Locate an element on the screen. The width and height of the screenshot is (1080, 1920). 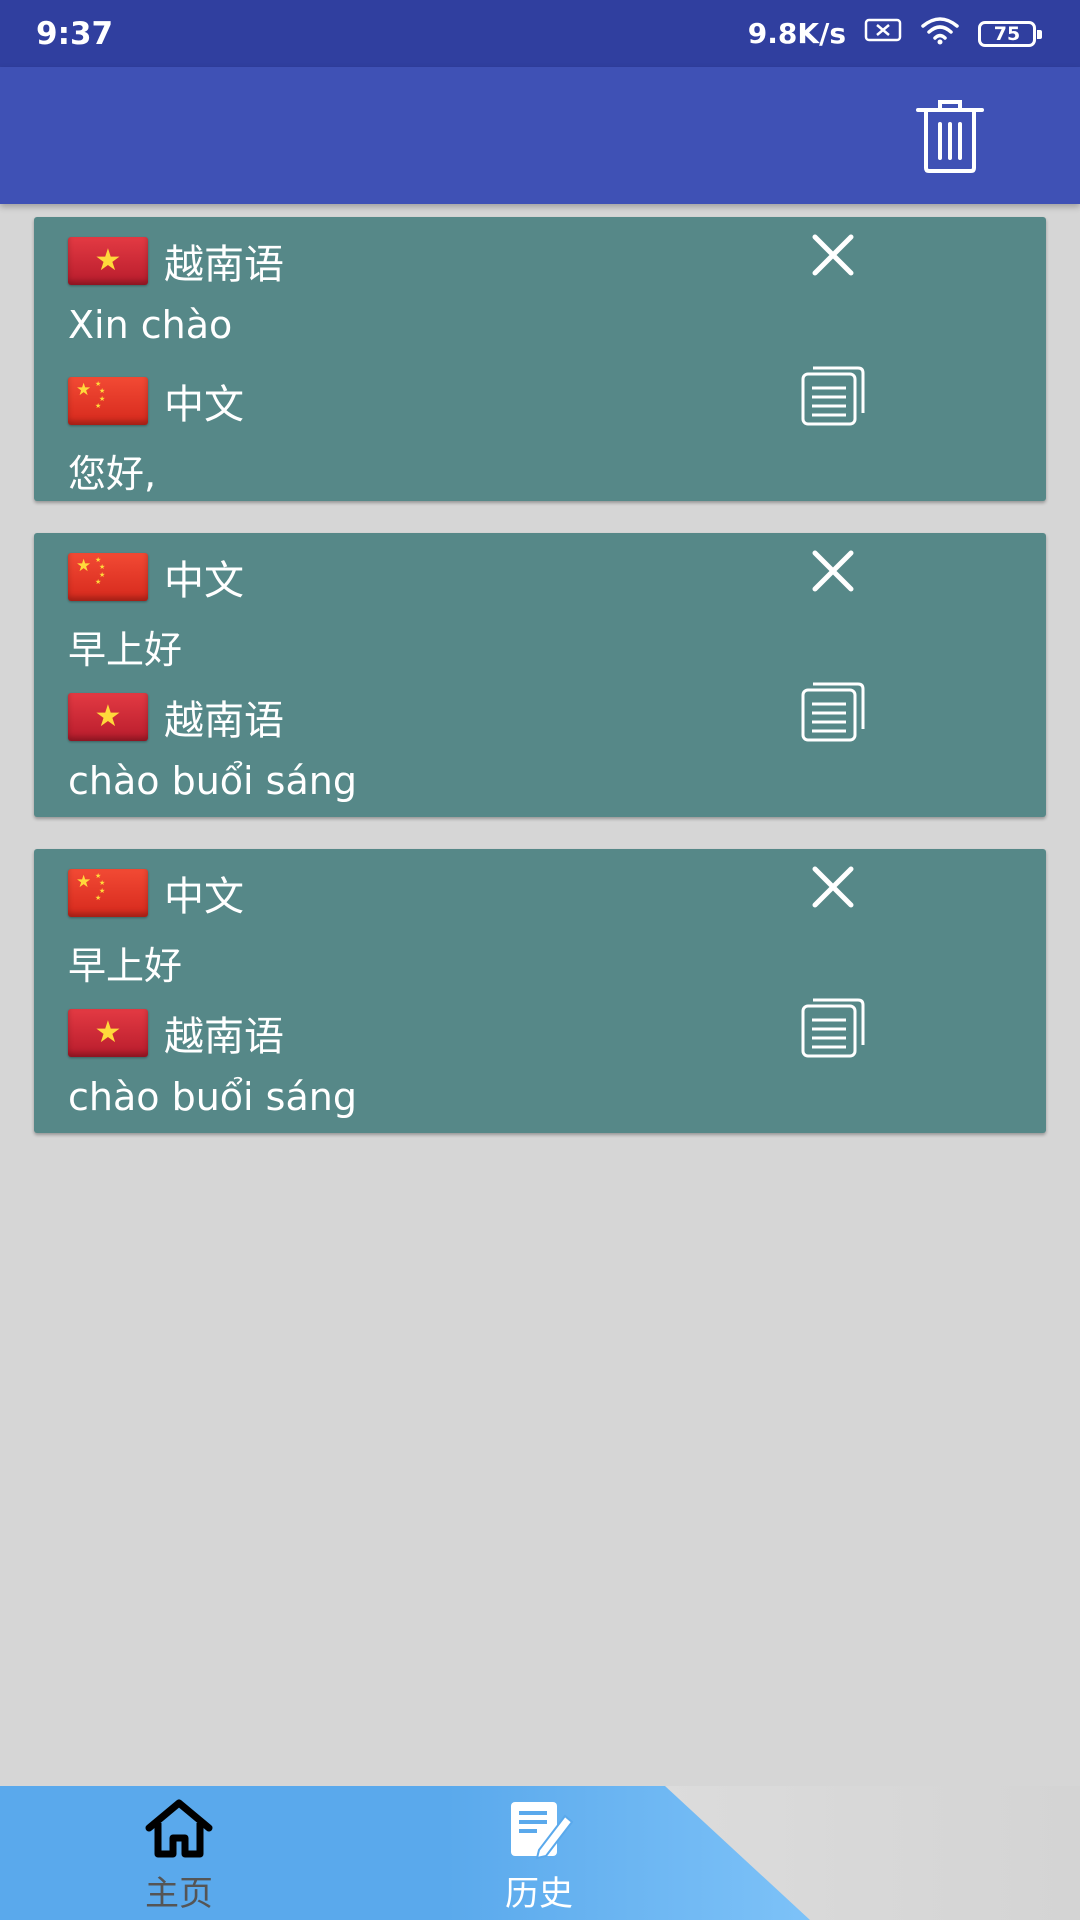
battery-icon: 75 is located at coordinates (1010, 33).